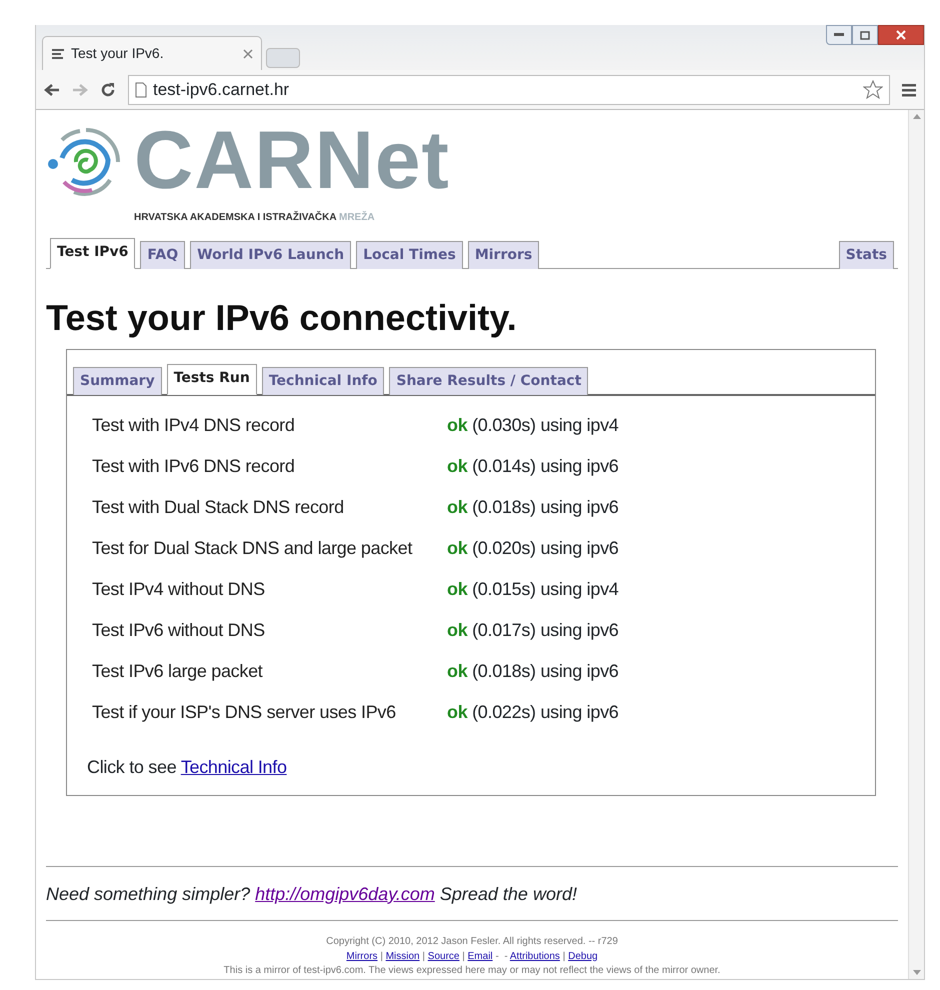 This screenshot has height=990, width=940. I want to click on promo-text: Need something simpler? http://omgipv6day.com Spread the word!, so click(472, 893).